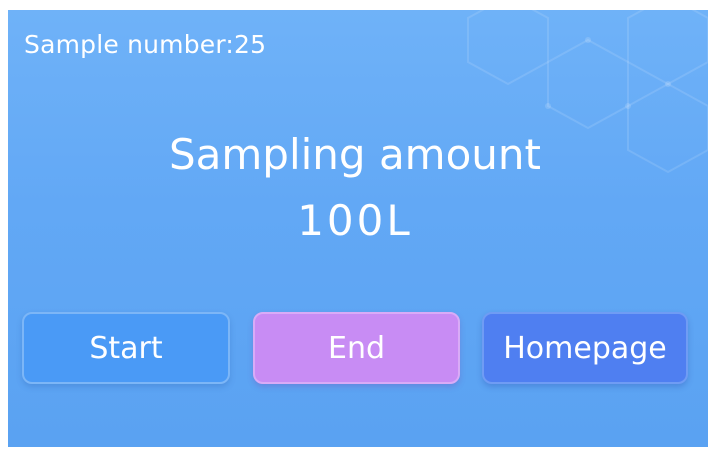  I want to click on sampling-amount-value: 100L, so click(355, 220).